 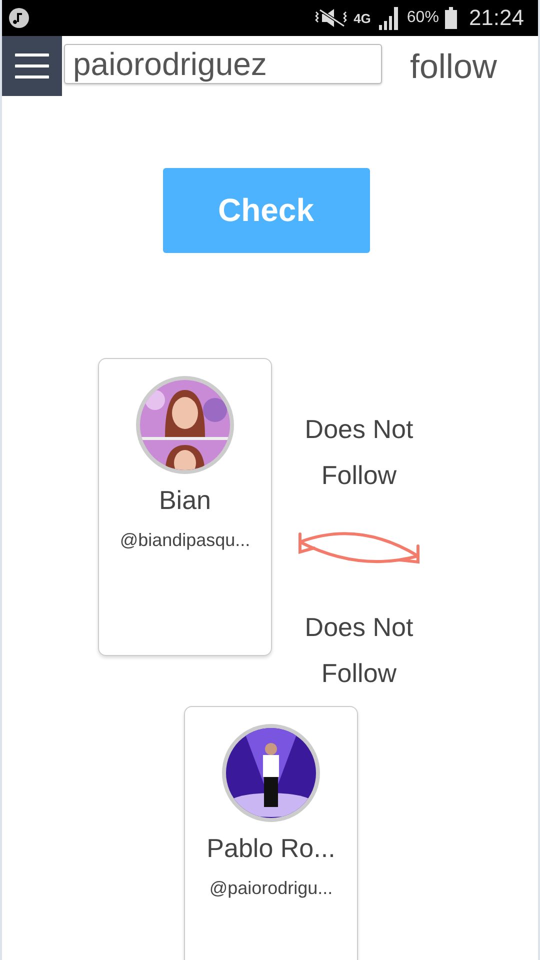 I want to click on network-type-label: 4G, so click(x=362, y=18).